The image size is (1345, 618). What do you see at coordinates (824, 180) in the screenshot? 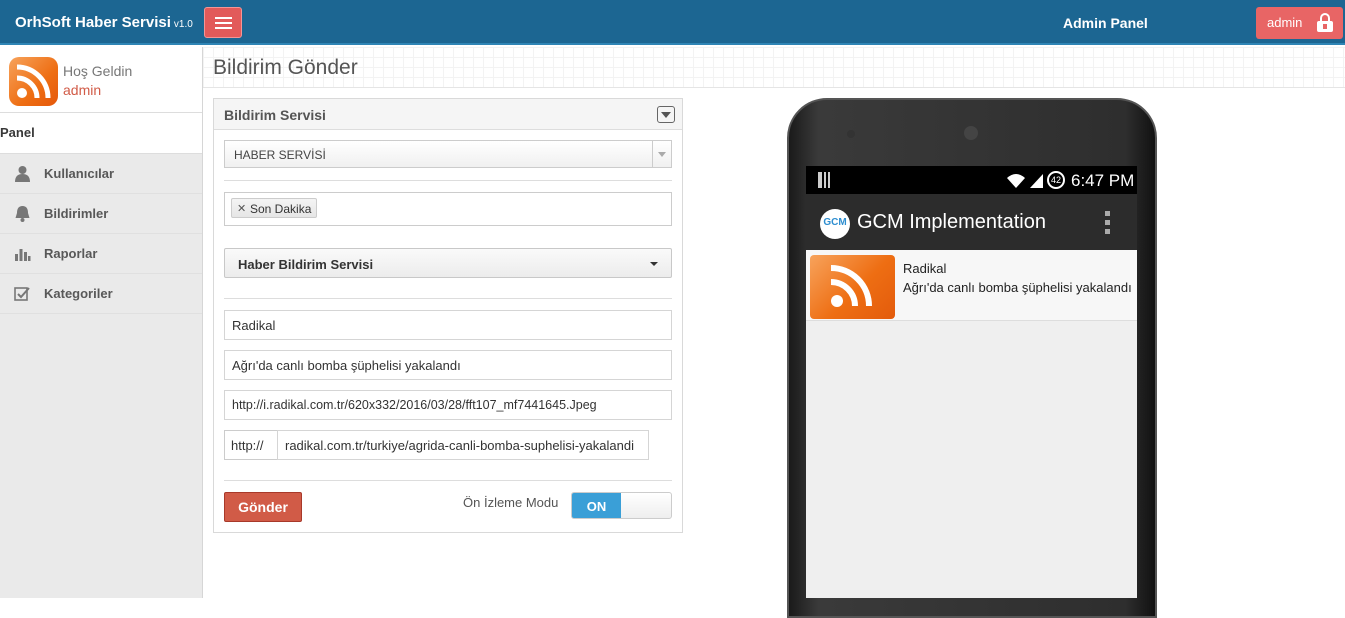
I see `barcode-icon` at bounding box center [824, 180].